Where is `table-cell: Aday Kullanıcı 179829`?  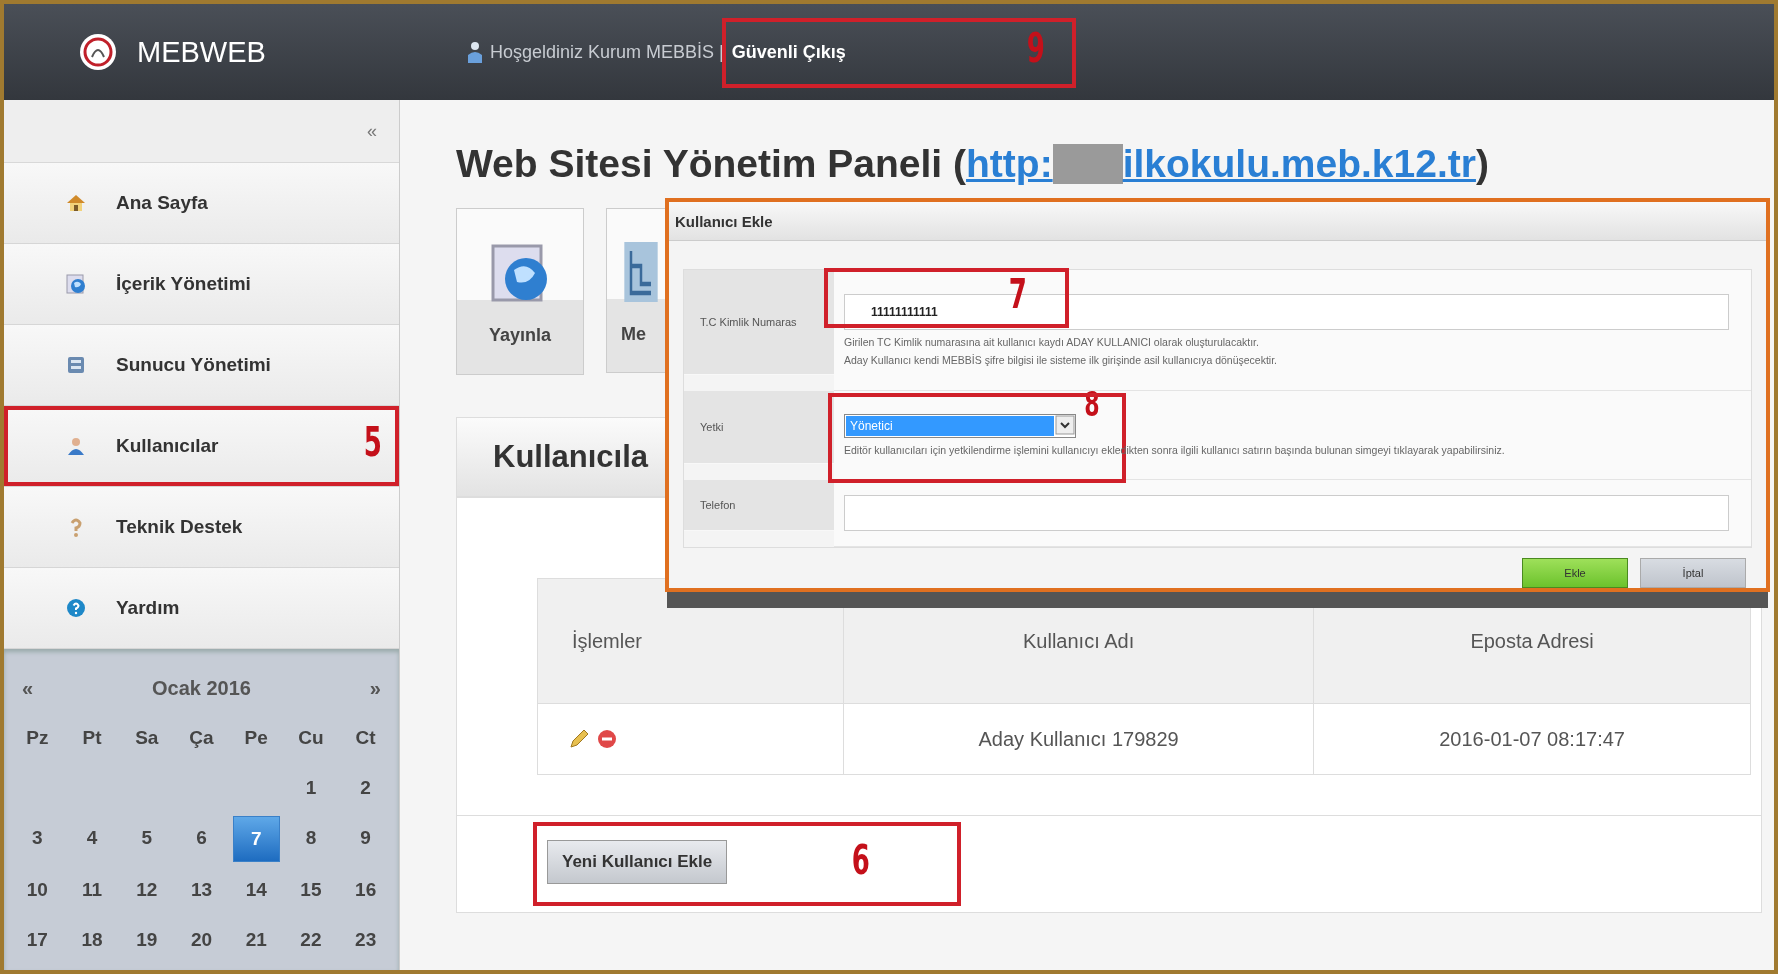
table-cell: Aday Kullanıcı 179829 is located at coordinates (1078, 739).